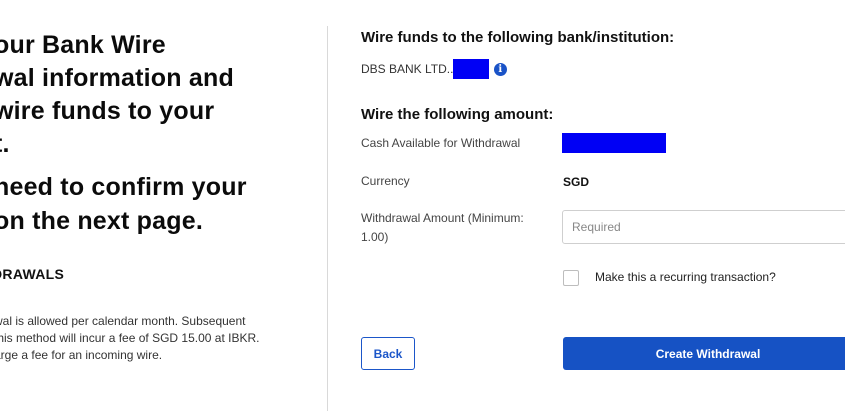 This screenshot has height=411, width=845. What do you see at coordinates (442, 227) in the screenshot?
I see `withdrawal-amount-label: Withdrawal Amount (Minimum: 1.00)` at bounding box center [442, 227].